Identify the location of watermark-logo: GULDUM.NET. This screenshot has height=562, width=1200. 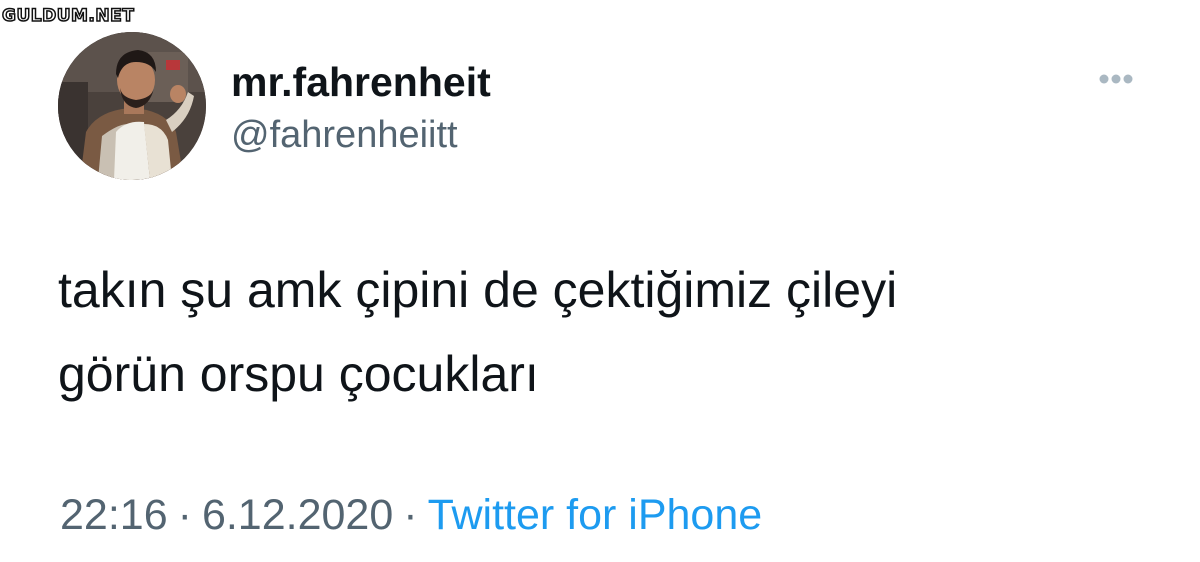
(68, 16).